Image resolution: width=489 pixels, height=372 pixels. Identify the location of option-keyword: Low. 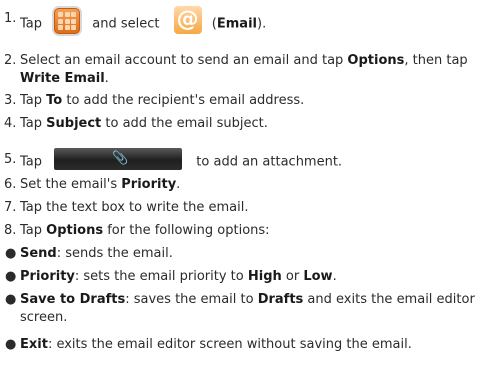
(318, 276).